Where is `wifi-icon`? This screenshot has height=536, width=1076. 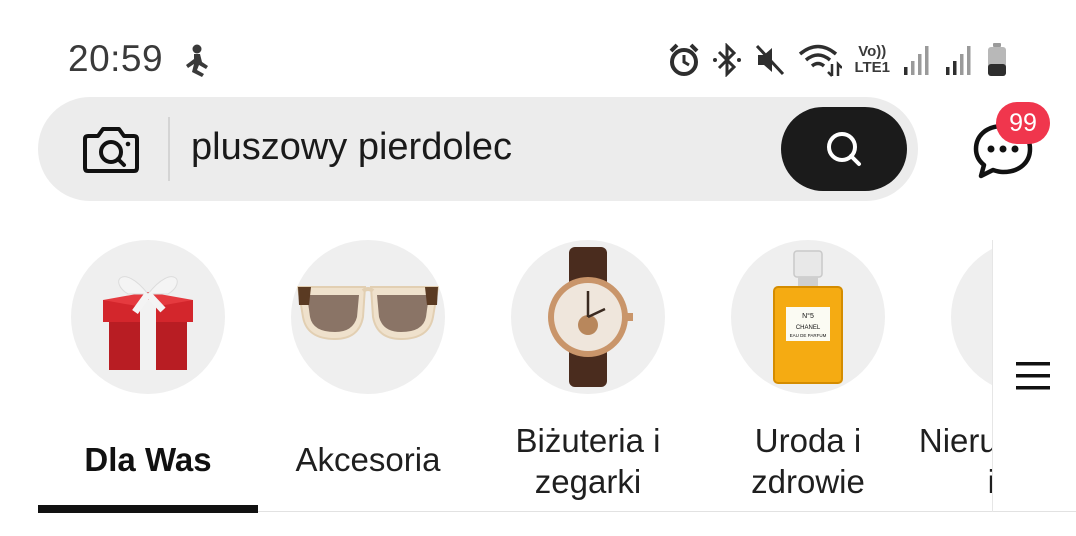
wifi-icon is located at coordinates (821, 60).